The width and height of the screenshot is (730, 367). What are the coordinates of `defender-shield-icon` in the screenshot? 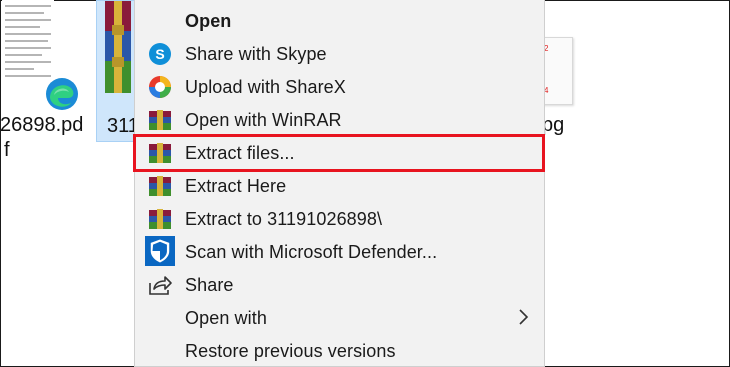 It's located at (160, 251).